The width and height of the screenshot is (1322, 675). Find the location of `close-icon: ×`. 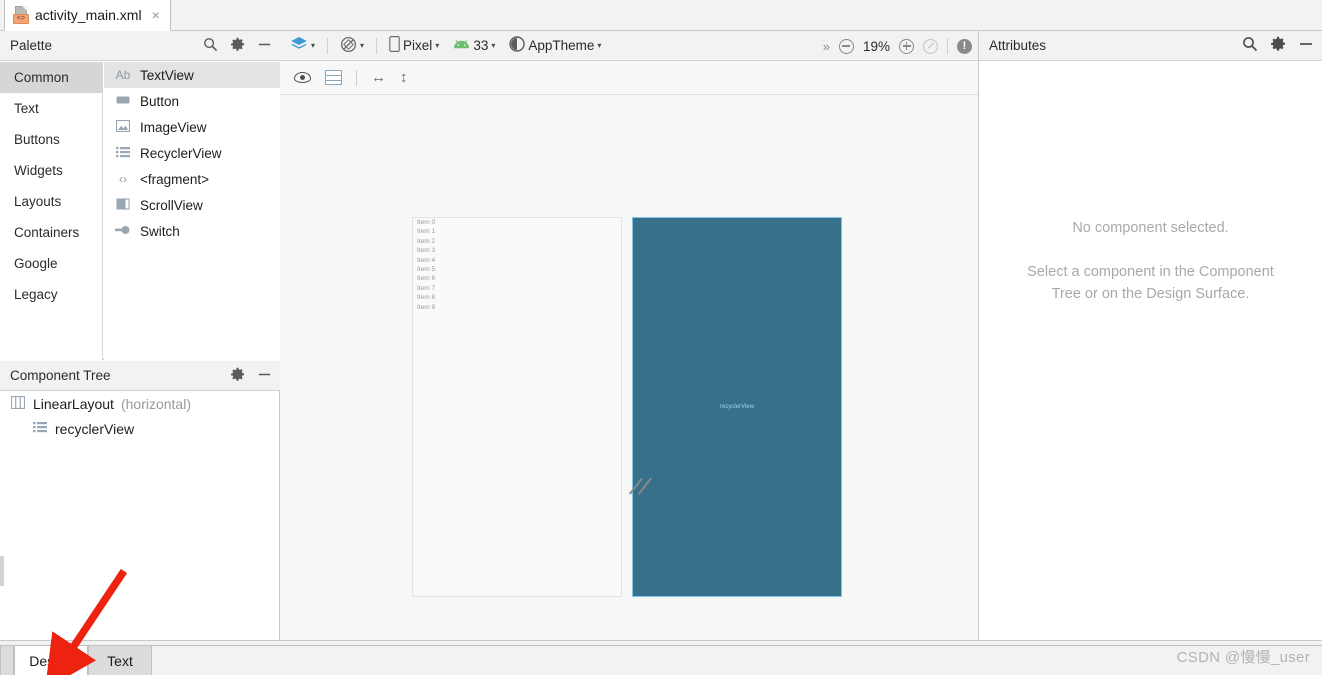

close-icon: × is located at coordinates (156, 15).